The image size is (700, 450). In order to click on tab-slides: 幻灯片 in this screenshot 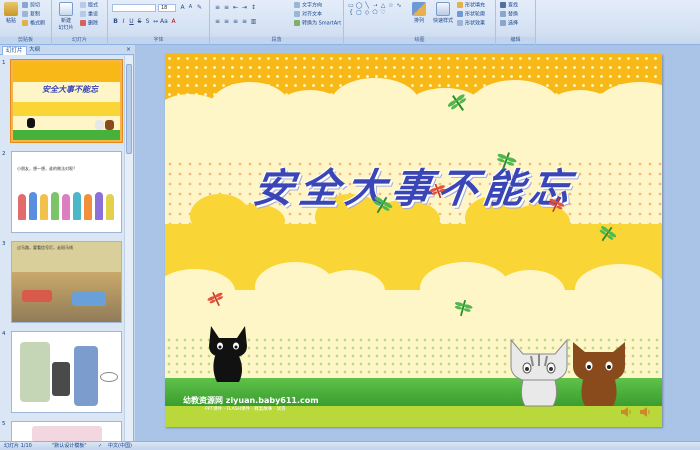, I will do `click(14, 50)`.